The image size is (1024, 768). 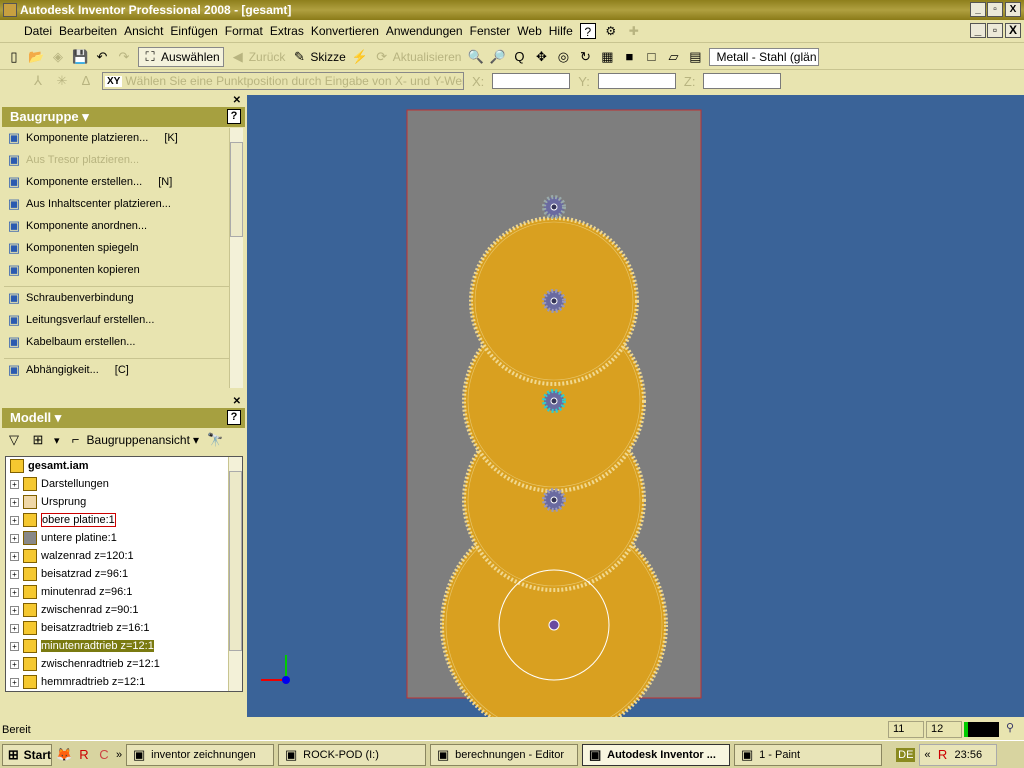 I want to click on update-button: ⟳ Aktualisieren, so click(x=417, y=57).